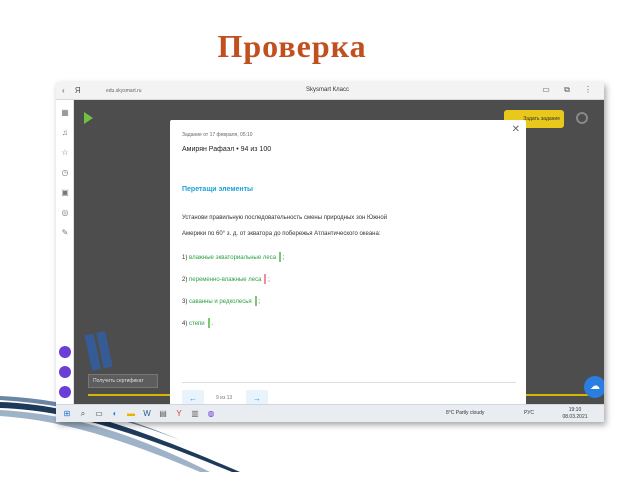 The width and height of the screenshot is (640, 480). Describe the element at coordinates (349, 382) in the screenshot. I see `modal-divider` at that location.